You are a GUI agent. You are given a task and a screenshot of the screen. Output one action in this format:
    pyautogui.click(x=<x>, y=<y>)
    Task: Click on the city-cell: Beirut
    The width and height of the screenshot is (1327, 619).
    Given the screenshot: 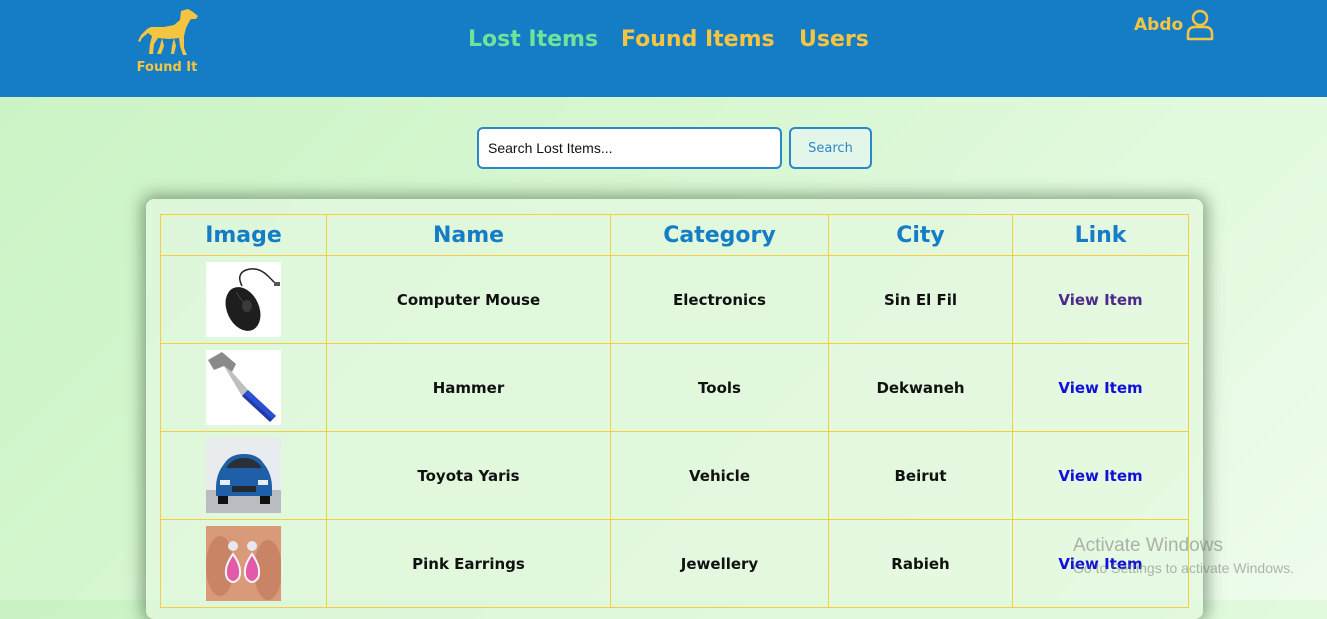 What is the action you would take?
    pyautogui.click(x=920, y=475)
    